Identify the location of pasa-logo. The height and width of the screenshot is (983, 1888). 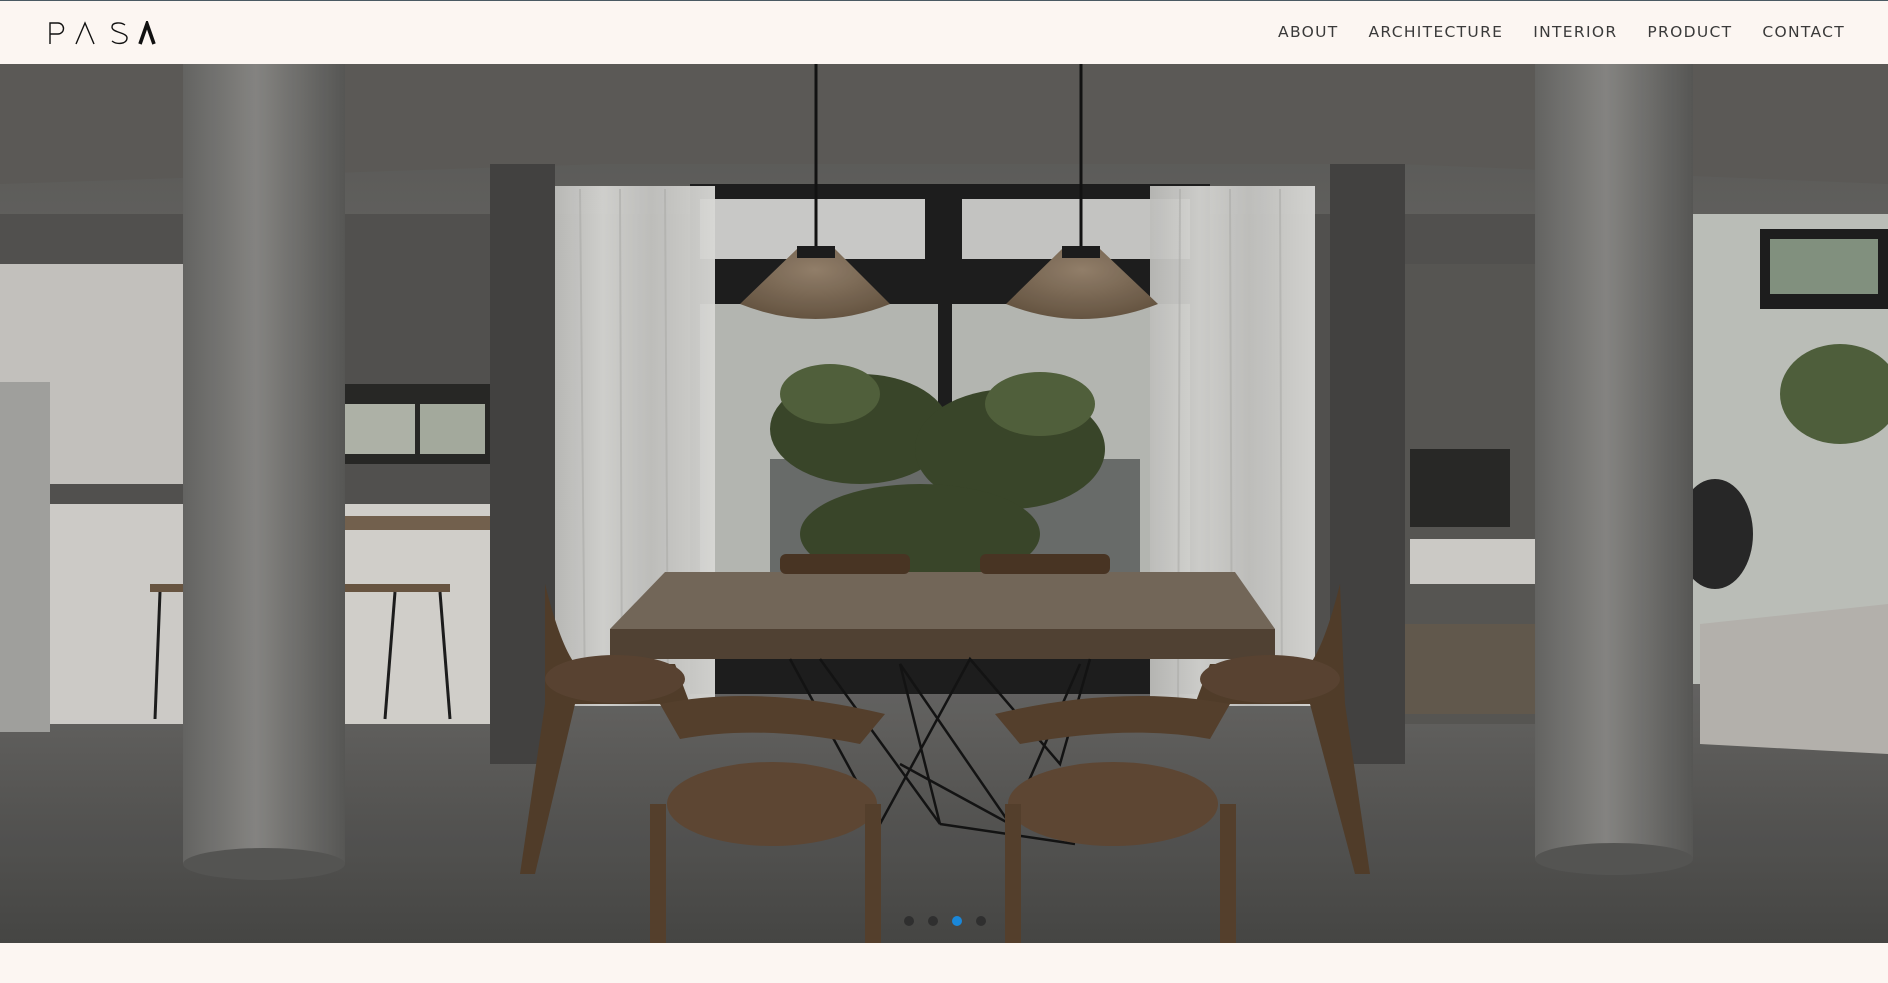
(102, 33).